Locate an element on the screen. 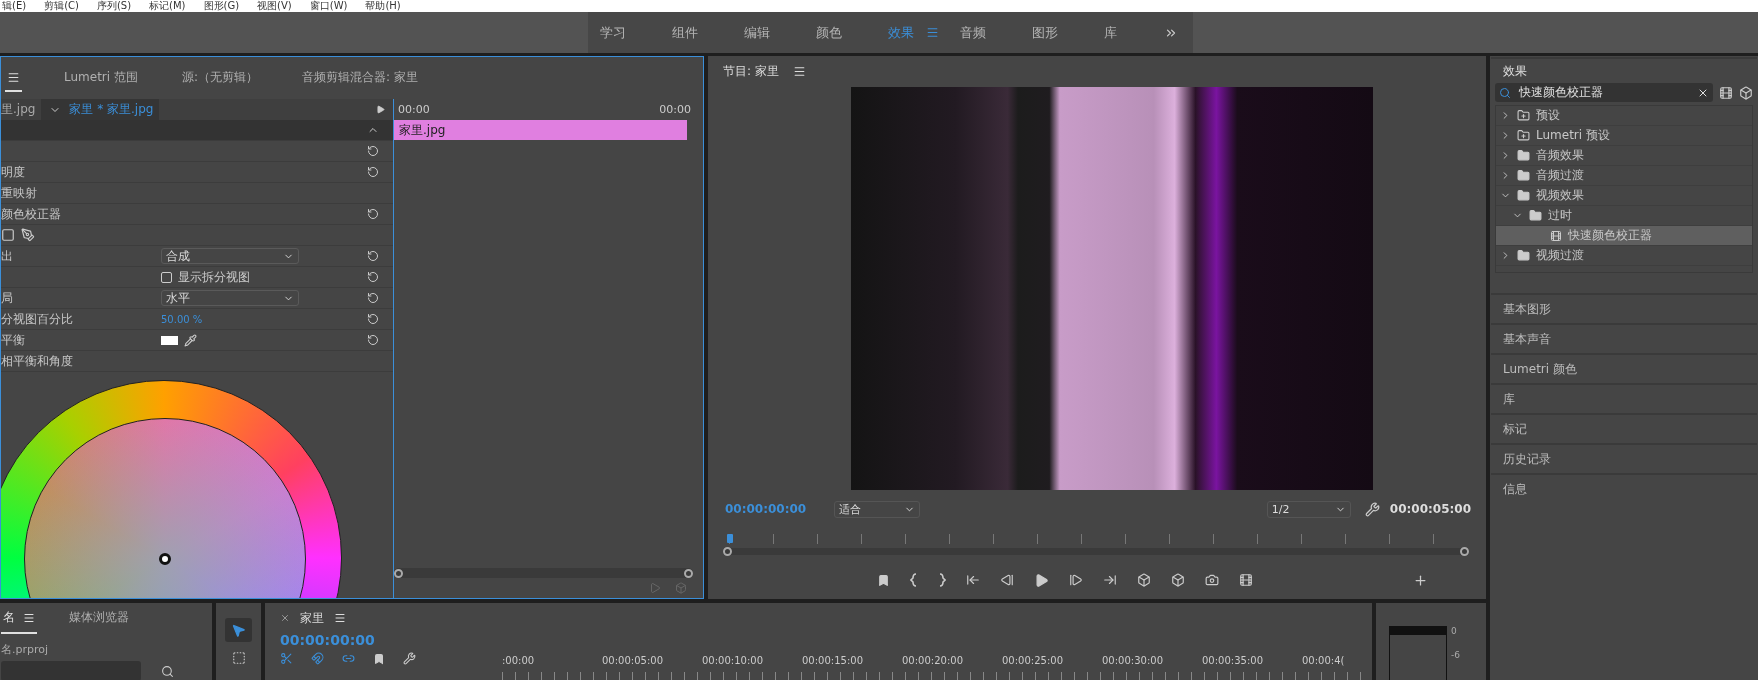 This screenshot has height=680, width=1758. tree-item: 预设 is located at coordinates (1624, 116).